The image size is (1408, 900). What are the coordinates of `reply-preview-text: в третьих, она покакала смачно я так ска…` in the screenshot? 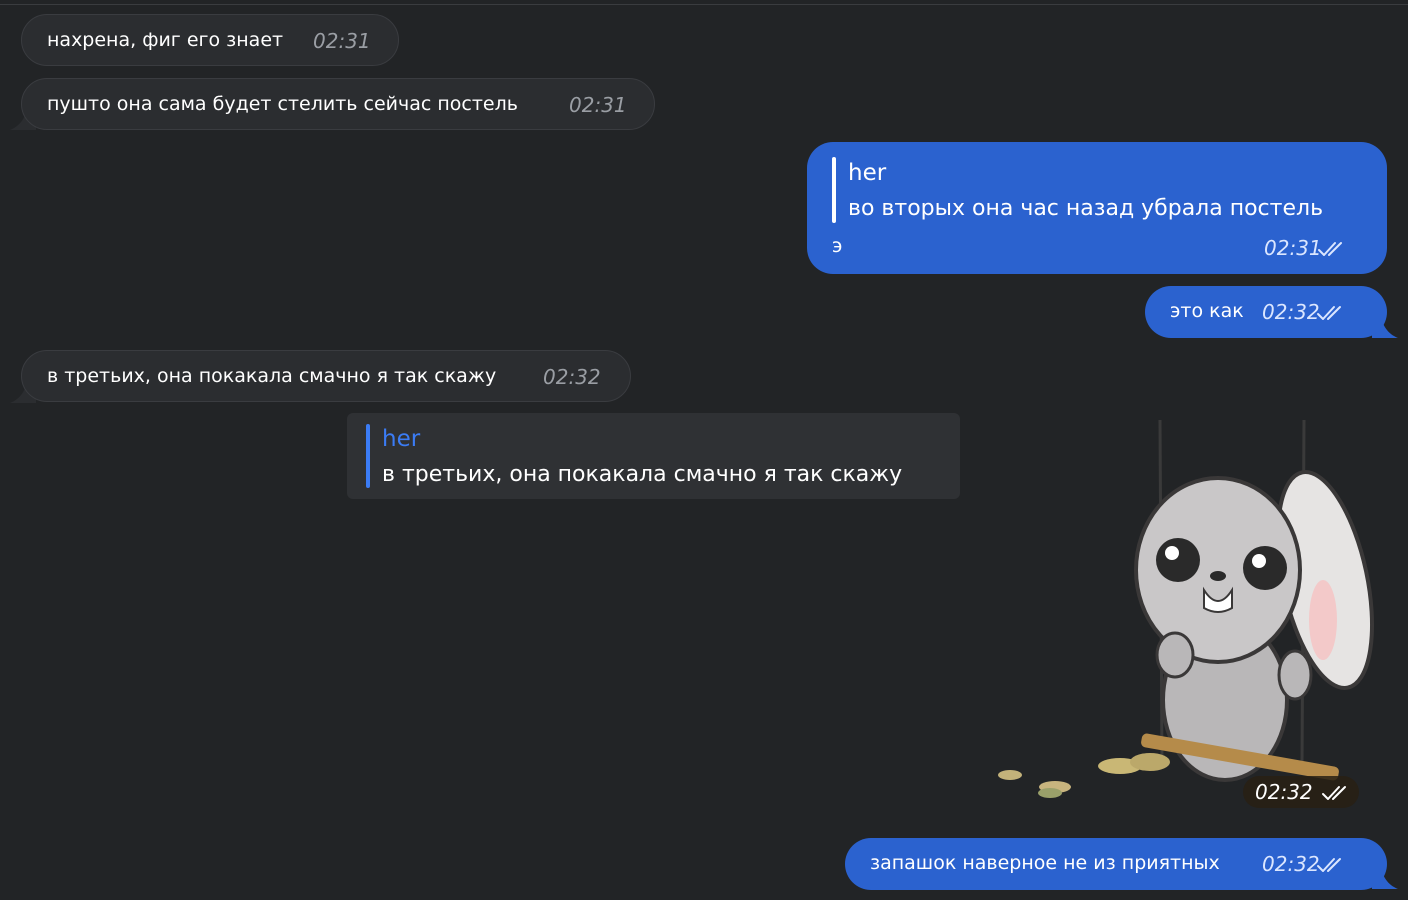 It's located at (642, 474).